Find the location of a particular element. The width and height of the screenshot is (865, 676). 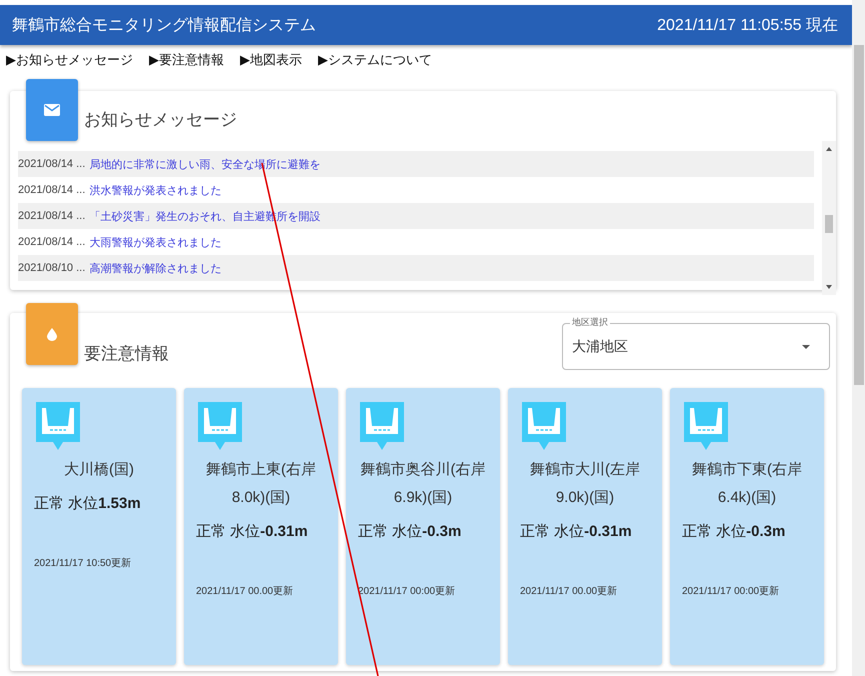

mail-icon is located at coordinates (52, 110).